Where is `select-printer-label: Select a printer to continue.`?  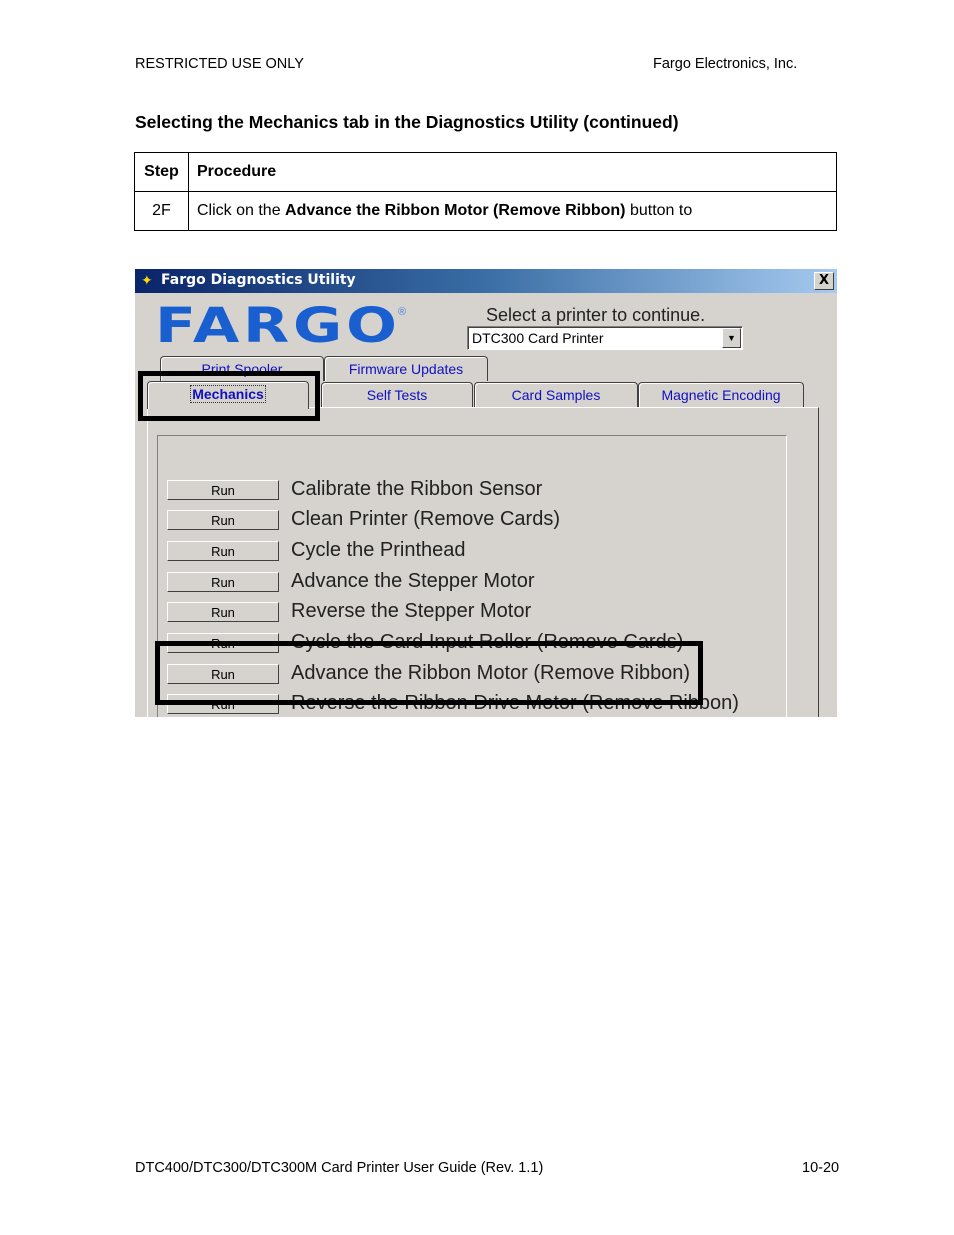 select-printer-label: Select a printer to continue. is located at coordinates (596, 315).